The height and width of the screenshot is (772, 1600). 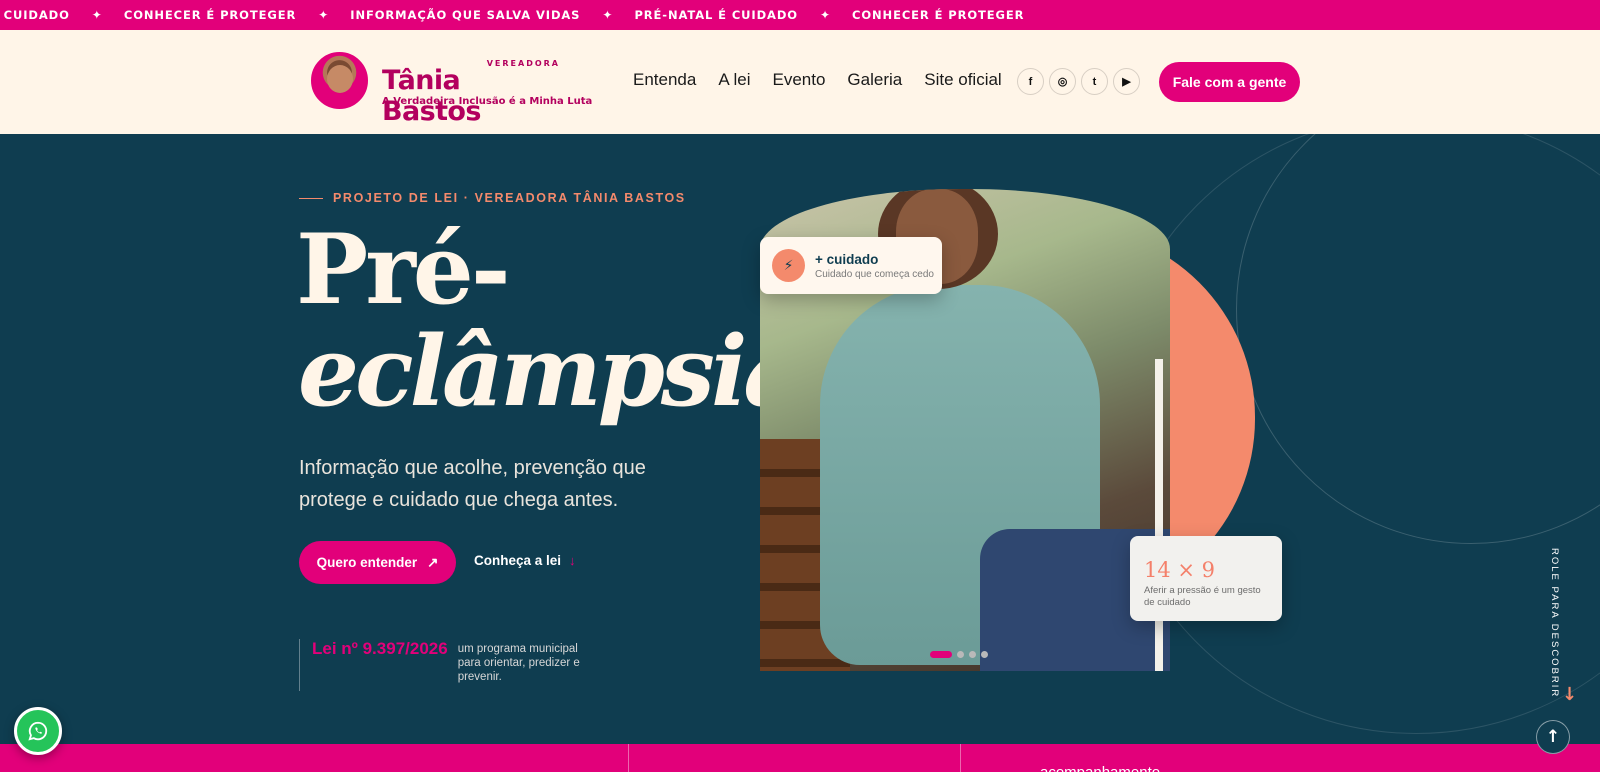 I want to click on contact-button: Fale com a gente, so click(x=1229, y=82).